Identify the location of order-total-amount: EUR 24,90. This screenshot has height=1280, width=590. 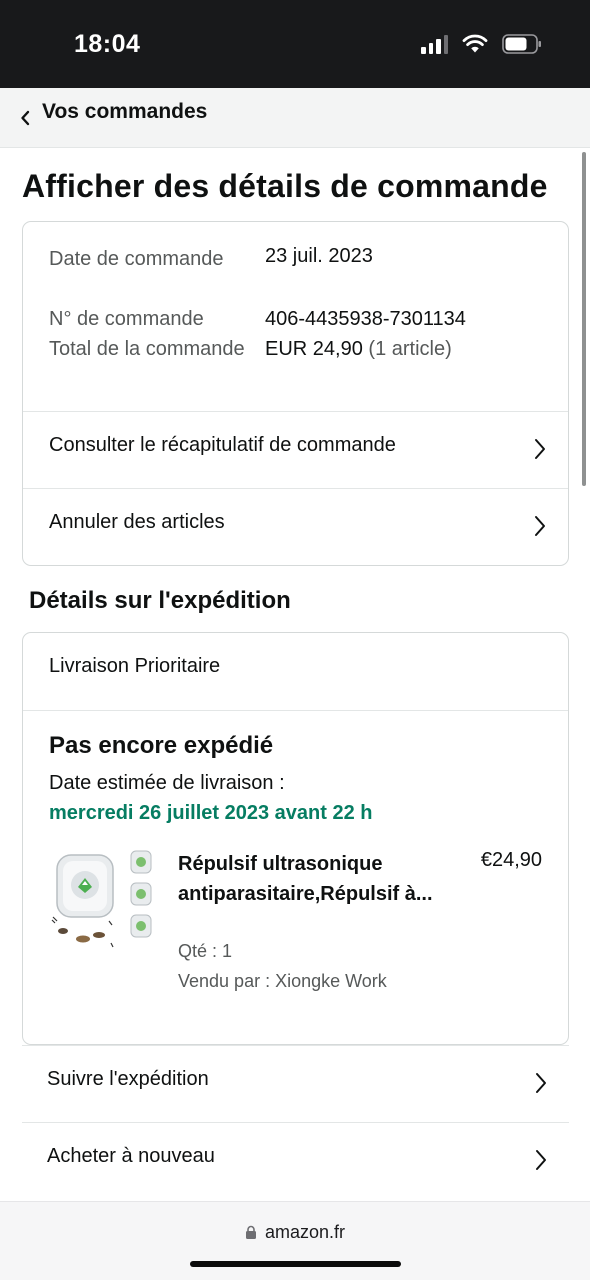
(314, 349).